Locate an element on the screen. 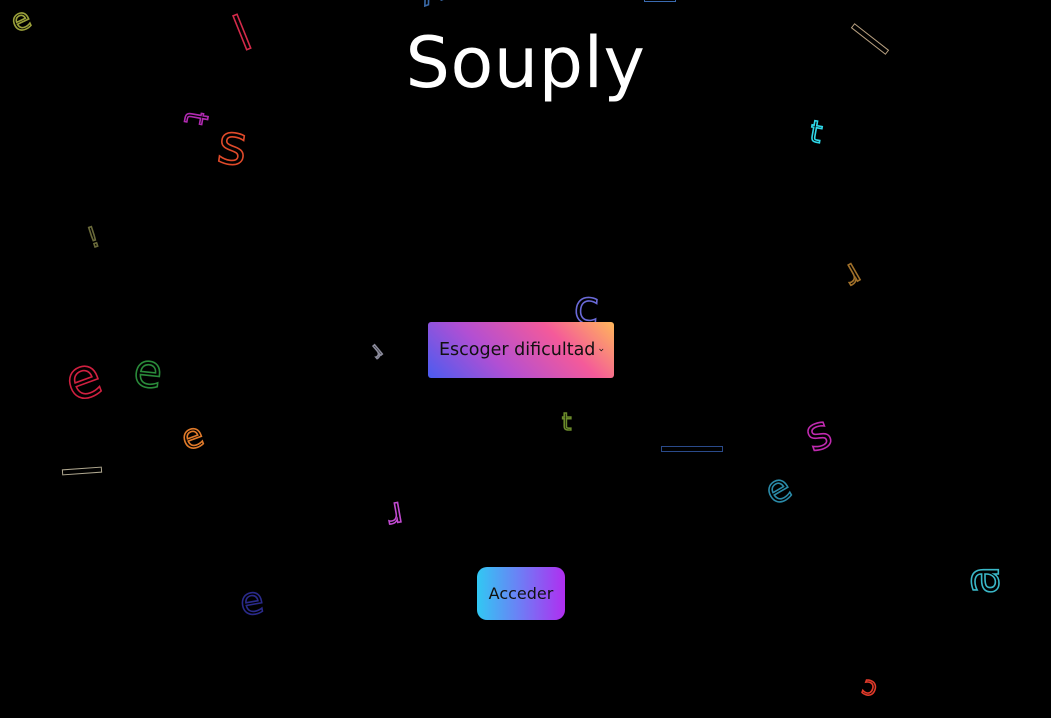 This screenshot has width=1051, height=718. difficulty-select: Escoger dificultad is located at coordinates (521, 350).